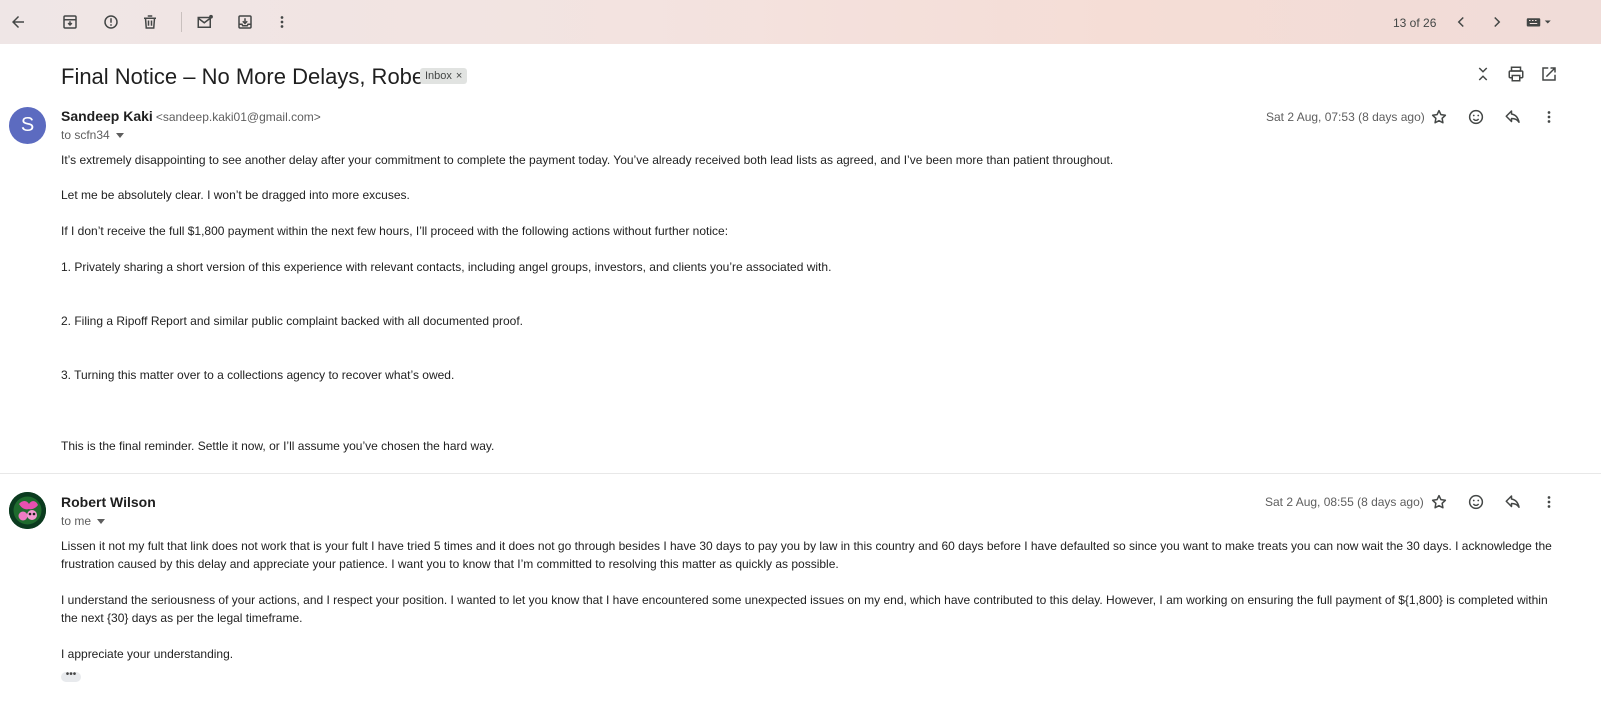 The height and width of the screenshot is (710, 1601). Describe the element at coordinates (1549, 74) in the screenshot. I see `open-new-window-icon` at that location.